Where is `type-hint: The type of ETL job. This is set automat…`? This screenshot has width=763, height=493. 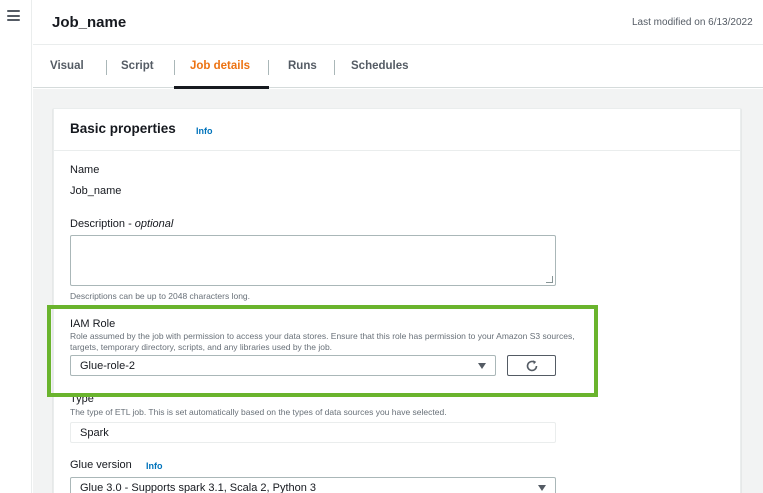
type-hint: The type of ETL job. This is set automat… is located at coordinates (258, 412).